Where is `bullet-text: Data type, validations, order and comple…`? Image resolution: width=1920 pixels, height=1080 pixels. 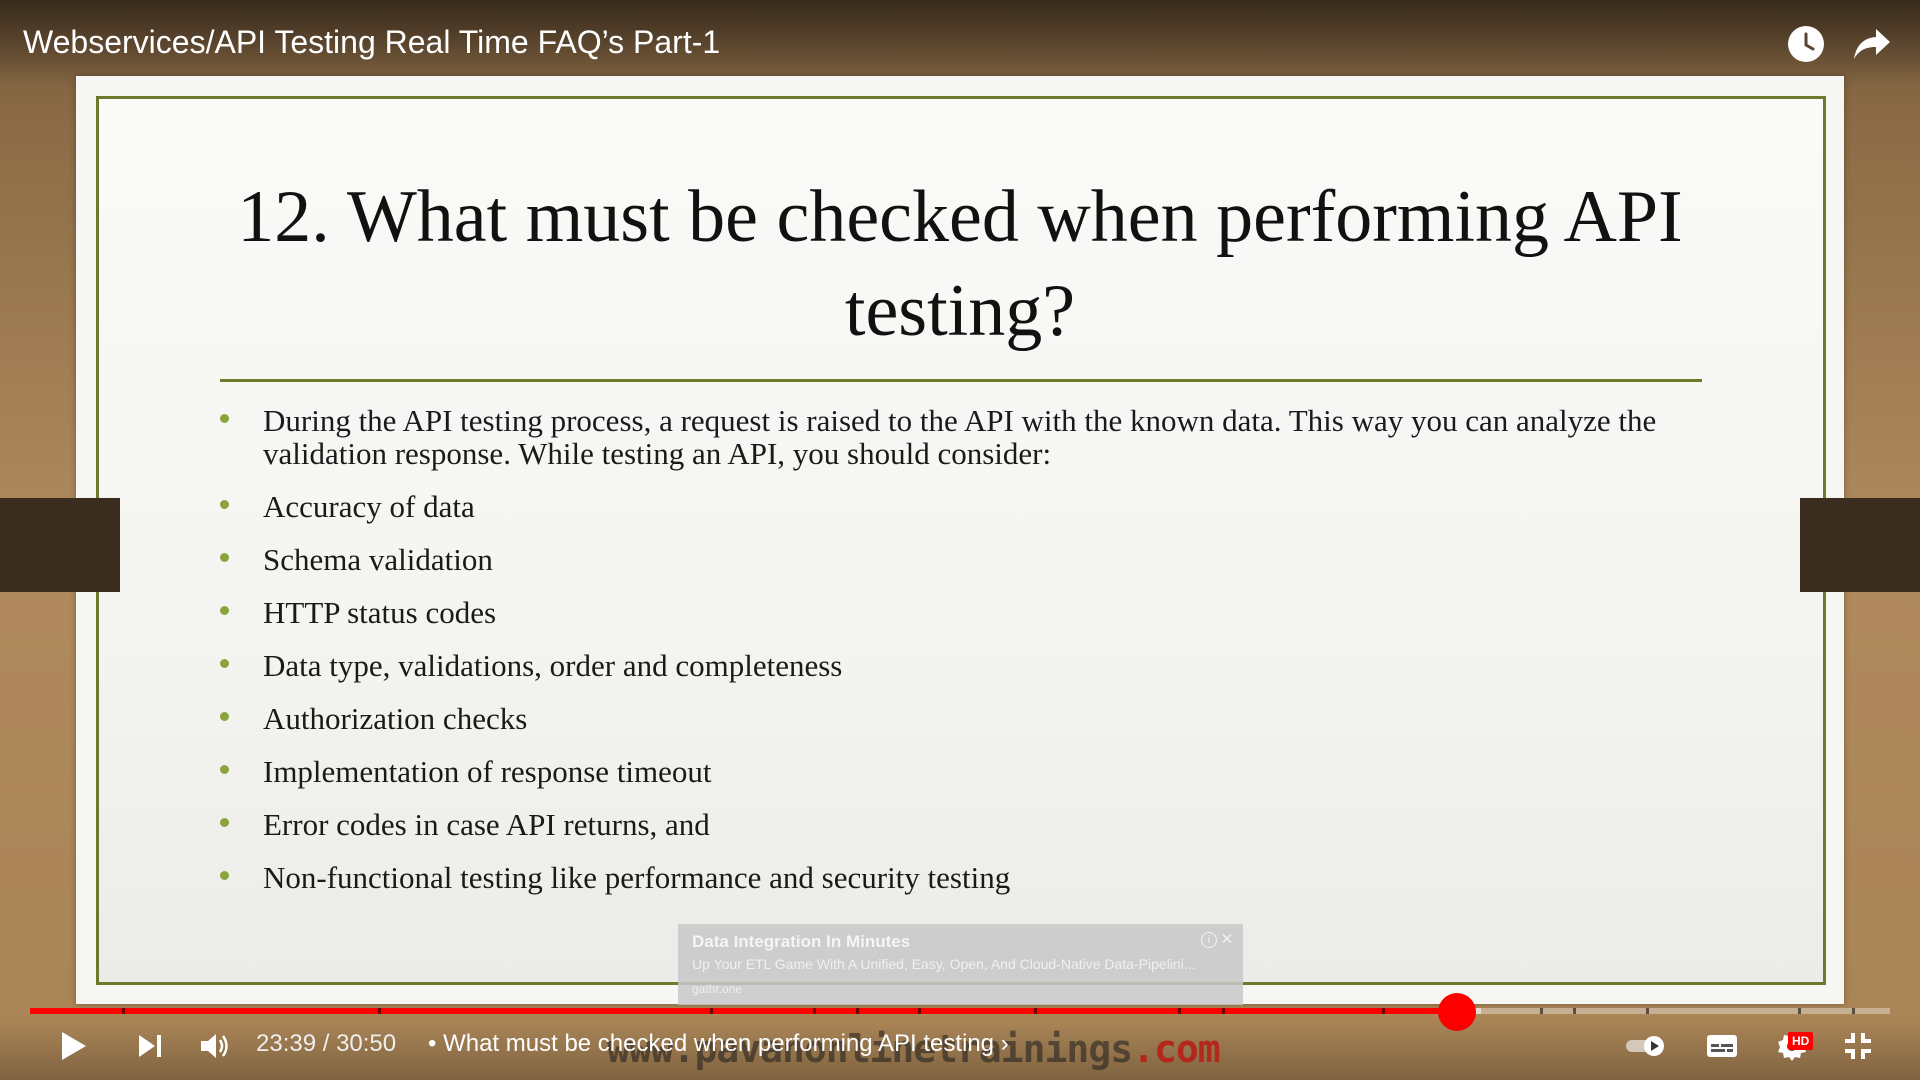
bullet-text: Data type, validations, order and comple… is located at coordinates (553, 665).